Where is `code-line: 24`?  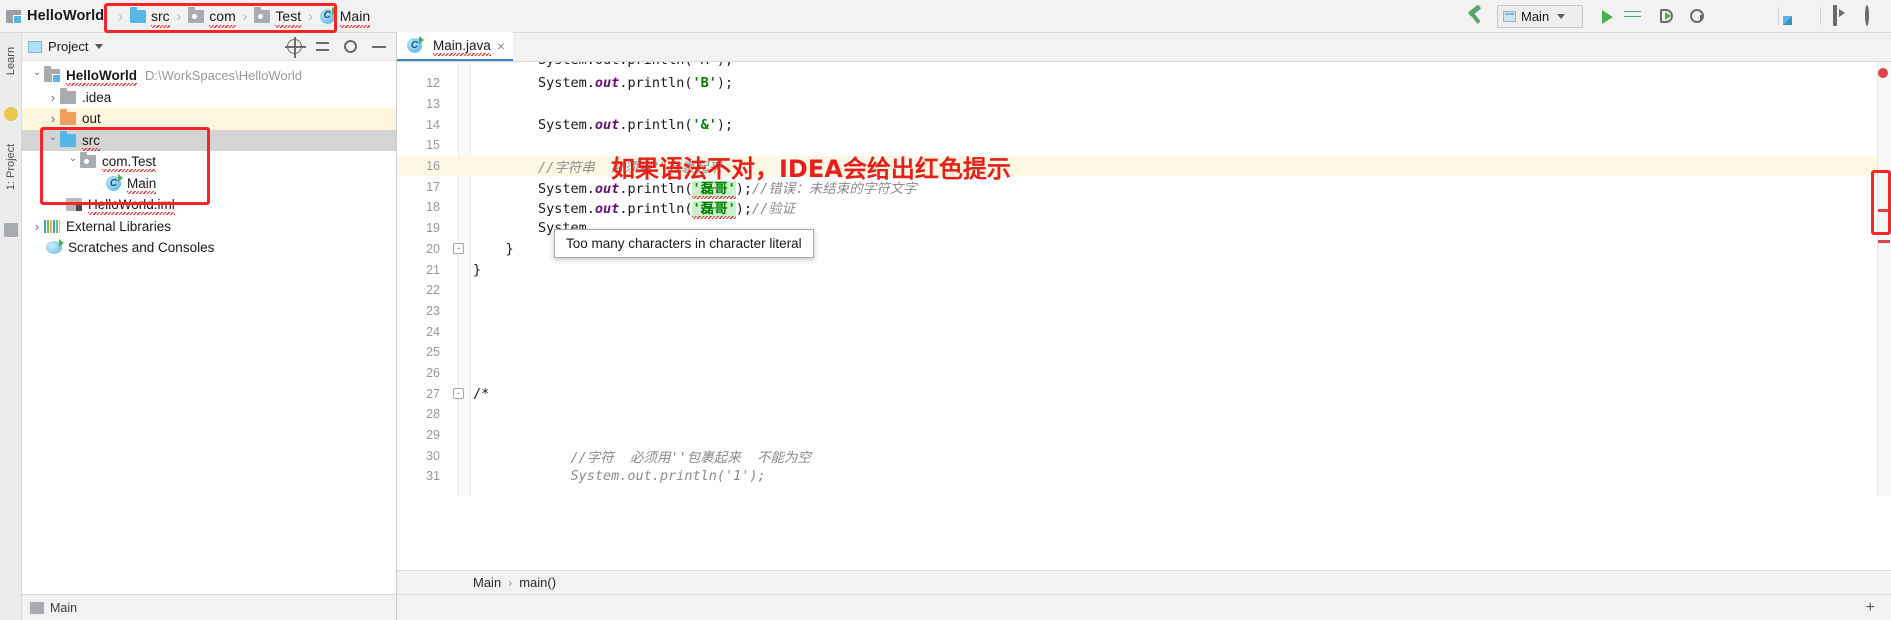 code-line: 24 is located at coordinates (1144, 331).